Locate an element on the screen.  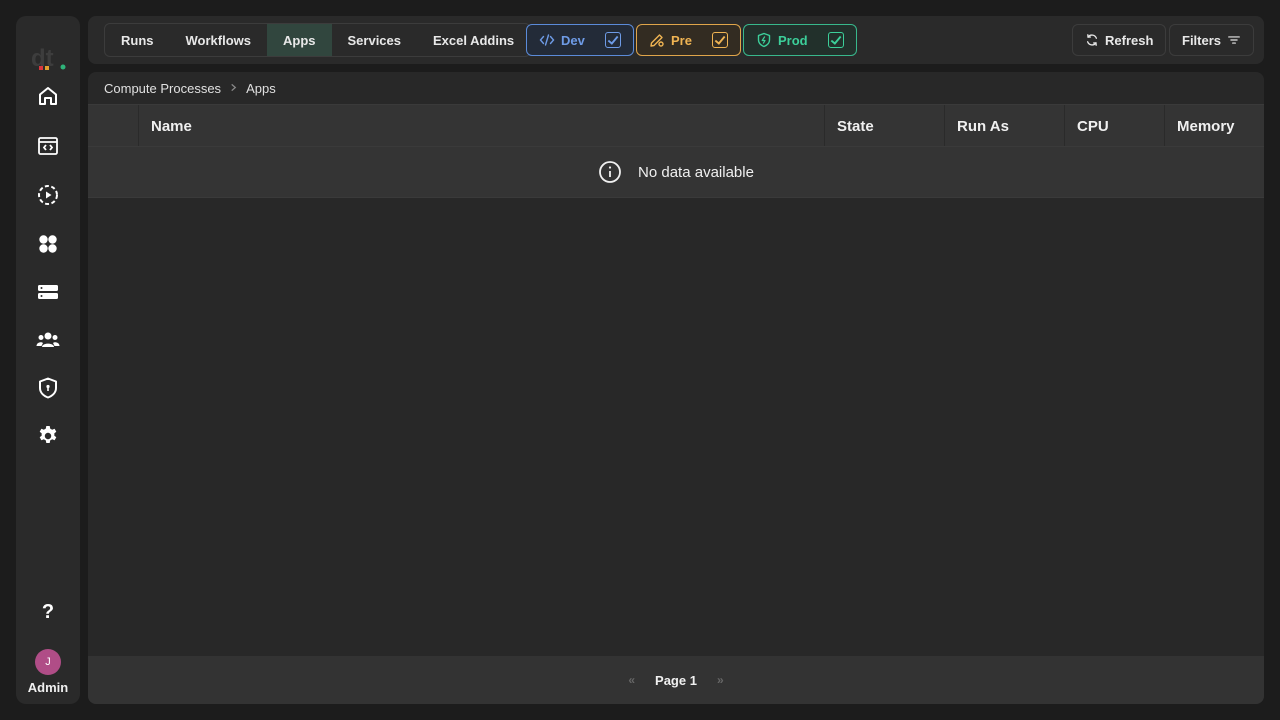
breadcrumb-apps: Apps is located at coordinates (261, 88).